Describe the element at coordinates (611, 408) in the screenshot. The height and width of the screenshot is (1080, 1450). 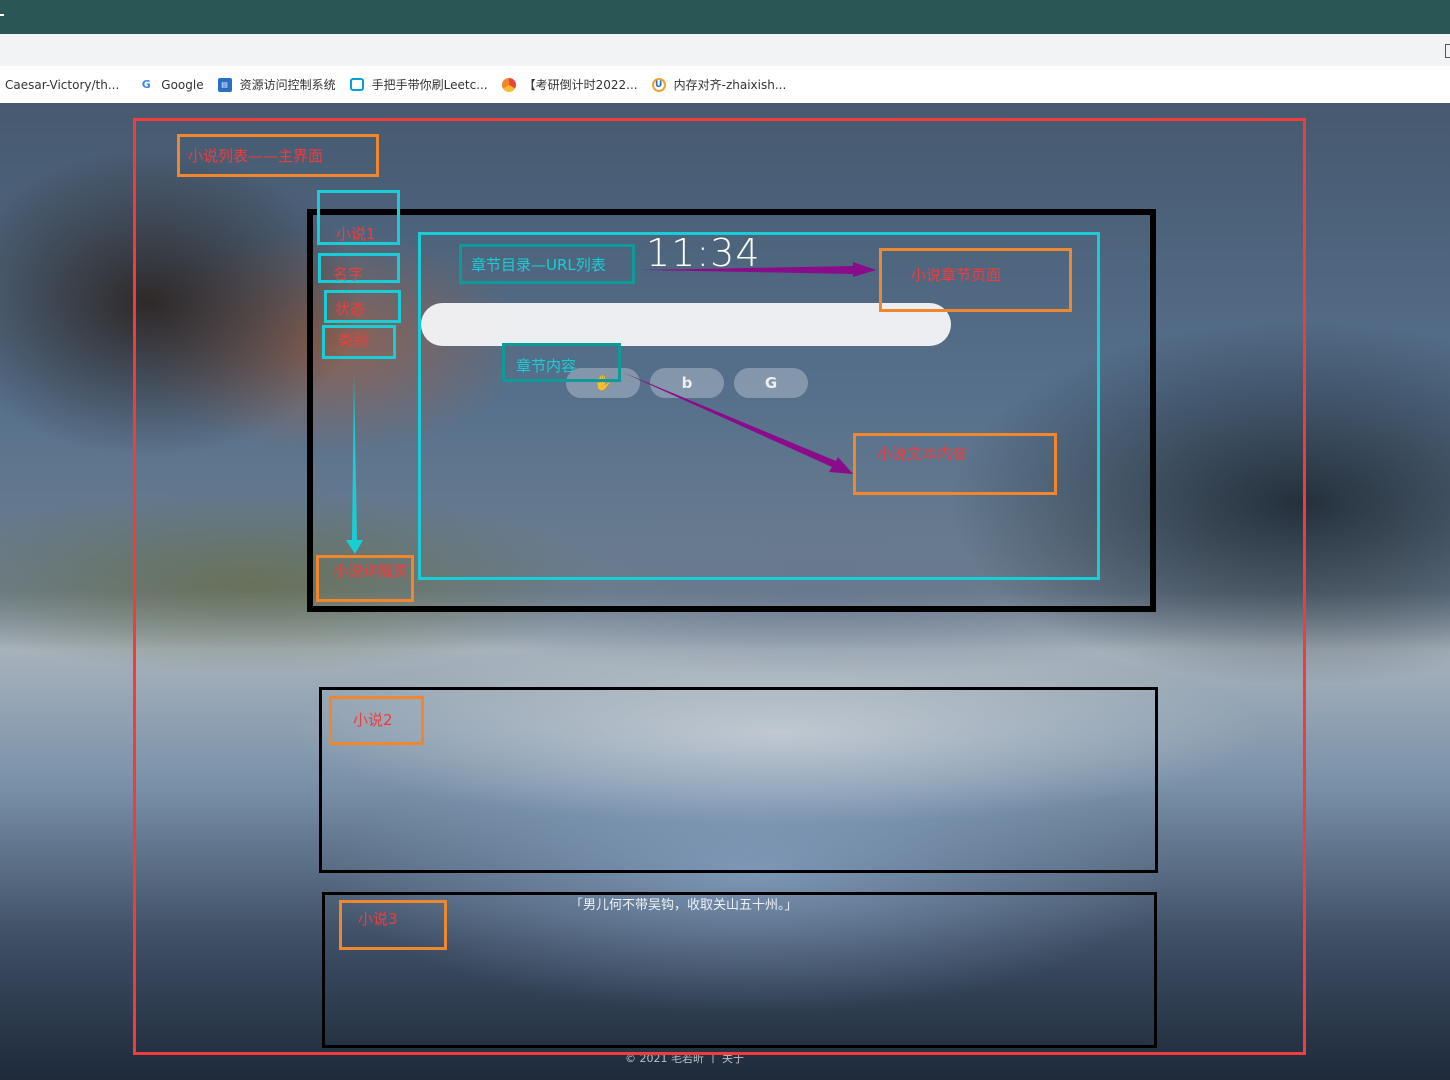
I see `annotation-arrows` at that location.